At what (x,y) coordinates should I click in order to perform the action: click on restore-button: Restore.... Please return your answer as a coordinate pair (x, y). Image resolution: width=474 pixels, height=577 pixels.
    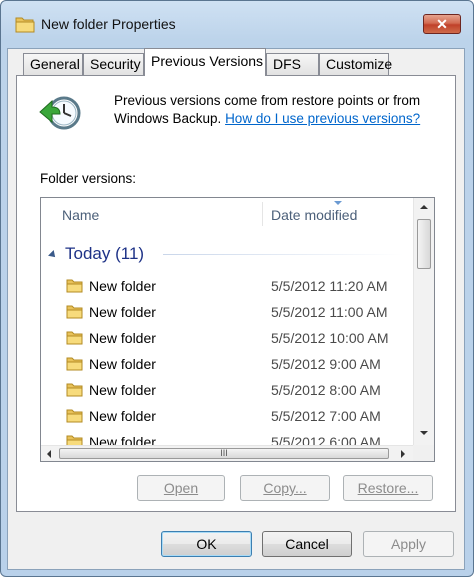
    Looking at the image, I should click on (388, 488).